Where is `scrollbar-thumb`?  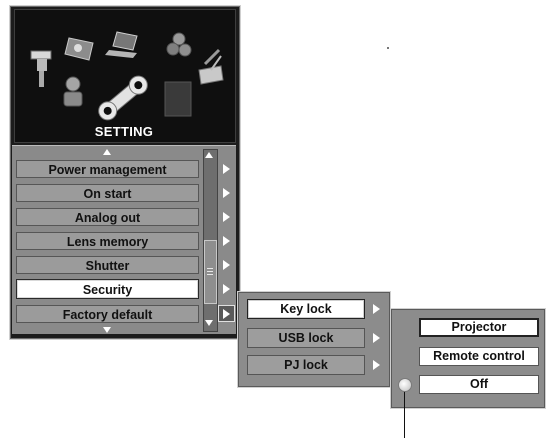
scrollbar-thumb is located at coordinates (210, 272).